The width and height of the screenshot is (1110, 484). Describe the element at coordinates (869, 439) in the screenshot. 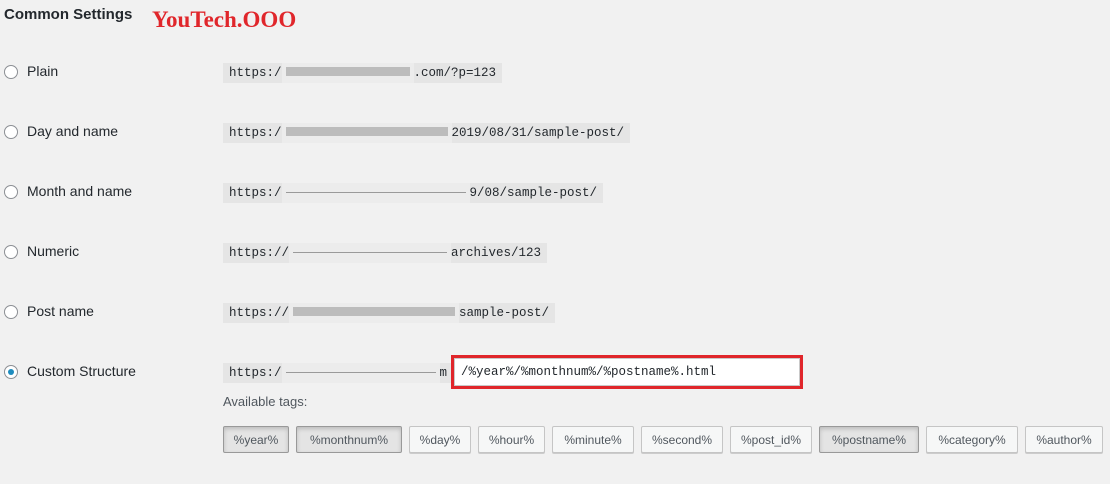

I see `tag-button-postname: %postname%` at that location.